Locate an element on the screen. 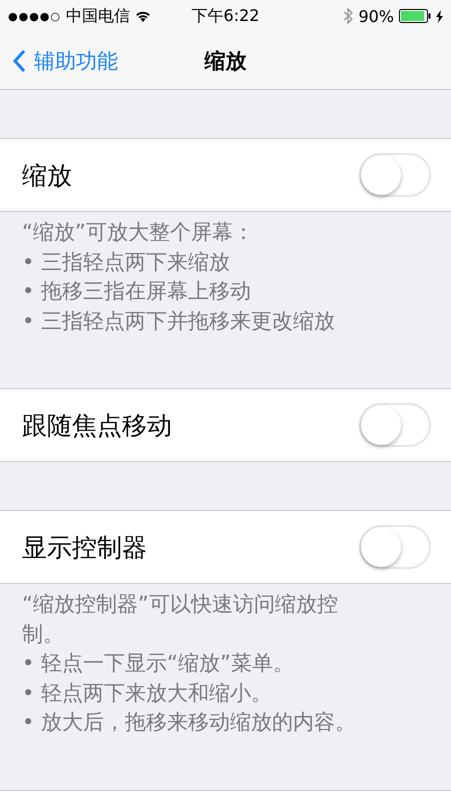 Image resolution: width=451 pixels, height=800 pixels. footer-text: • 三指轻点两下并拖移来更改缩放 is located at coordinates (179, 321).